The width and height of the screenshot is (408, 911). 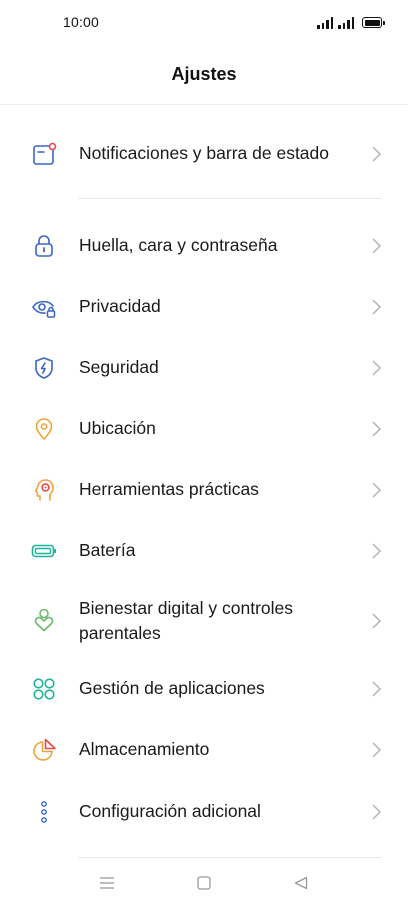 I want to click on settings-item-privacy: Privacidad, so click(x=204, y=307).